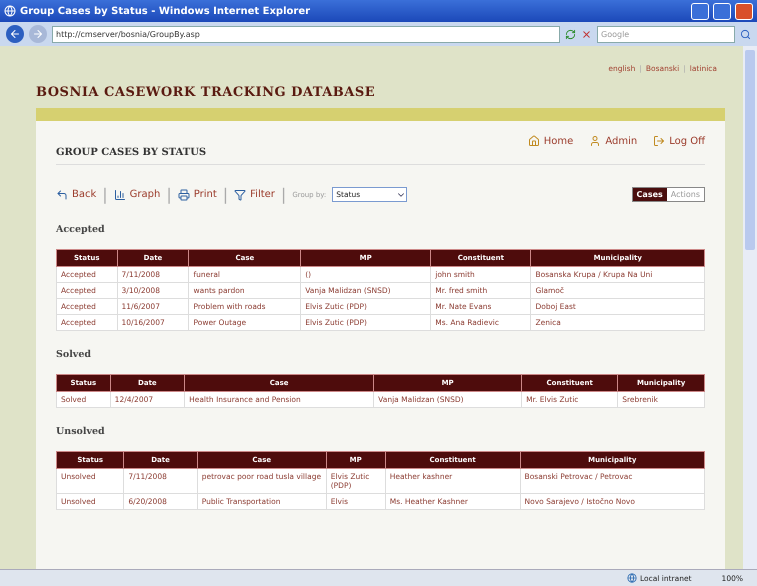 This screenshot has height=586, width=757. I want to click on nav-link: Admin, so click(613, 141).